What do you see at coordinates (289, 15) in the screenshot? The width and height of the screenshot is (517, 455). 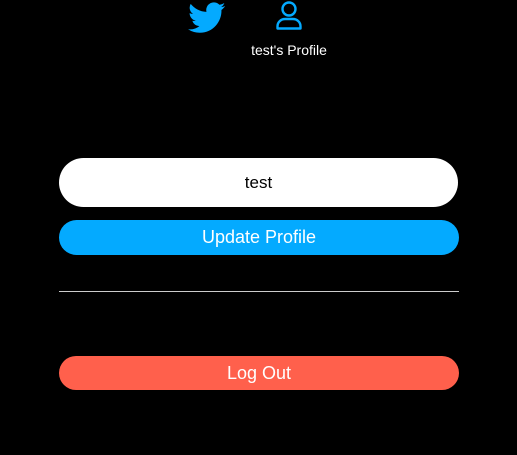 I see `user-icon` at bounding box center [289, 15].